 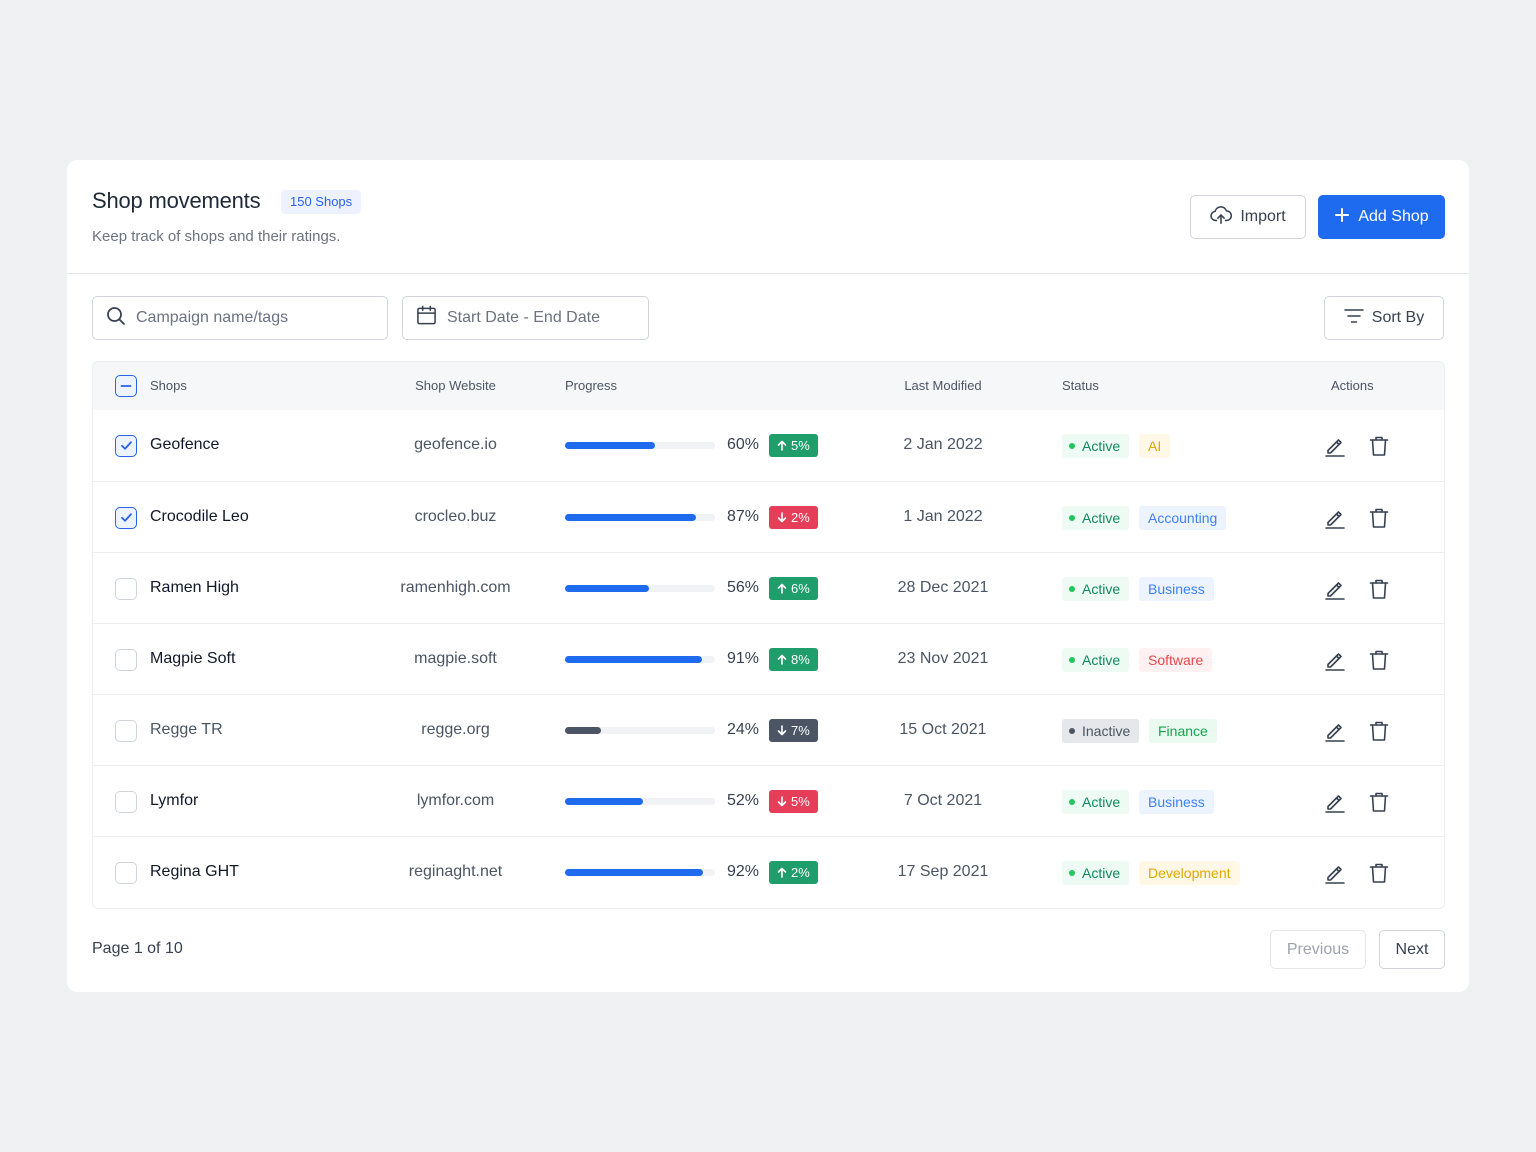 I want to click on category-tag: Accounting, so click(x=1183, y=517).